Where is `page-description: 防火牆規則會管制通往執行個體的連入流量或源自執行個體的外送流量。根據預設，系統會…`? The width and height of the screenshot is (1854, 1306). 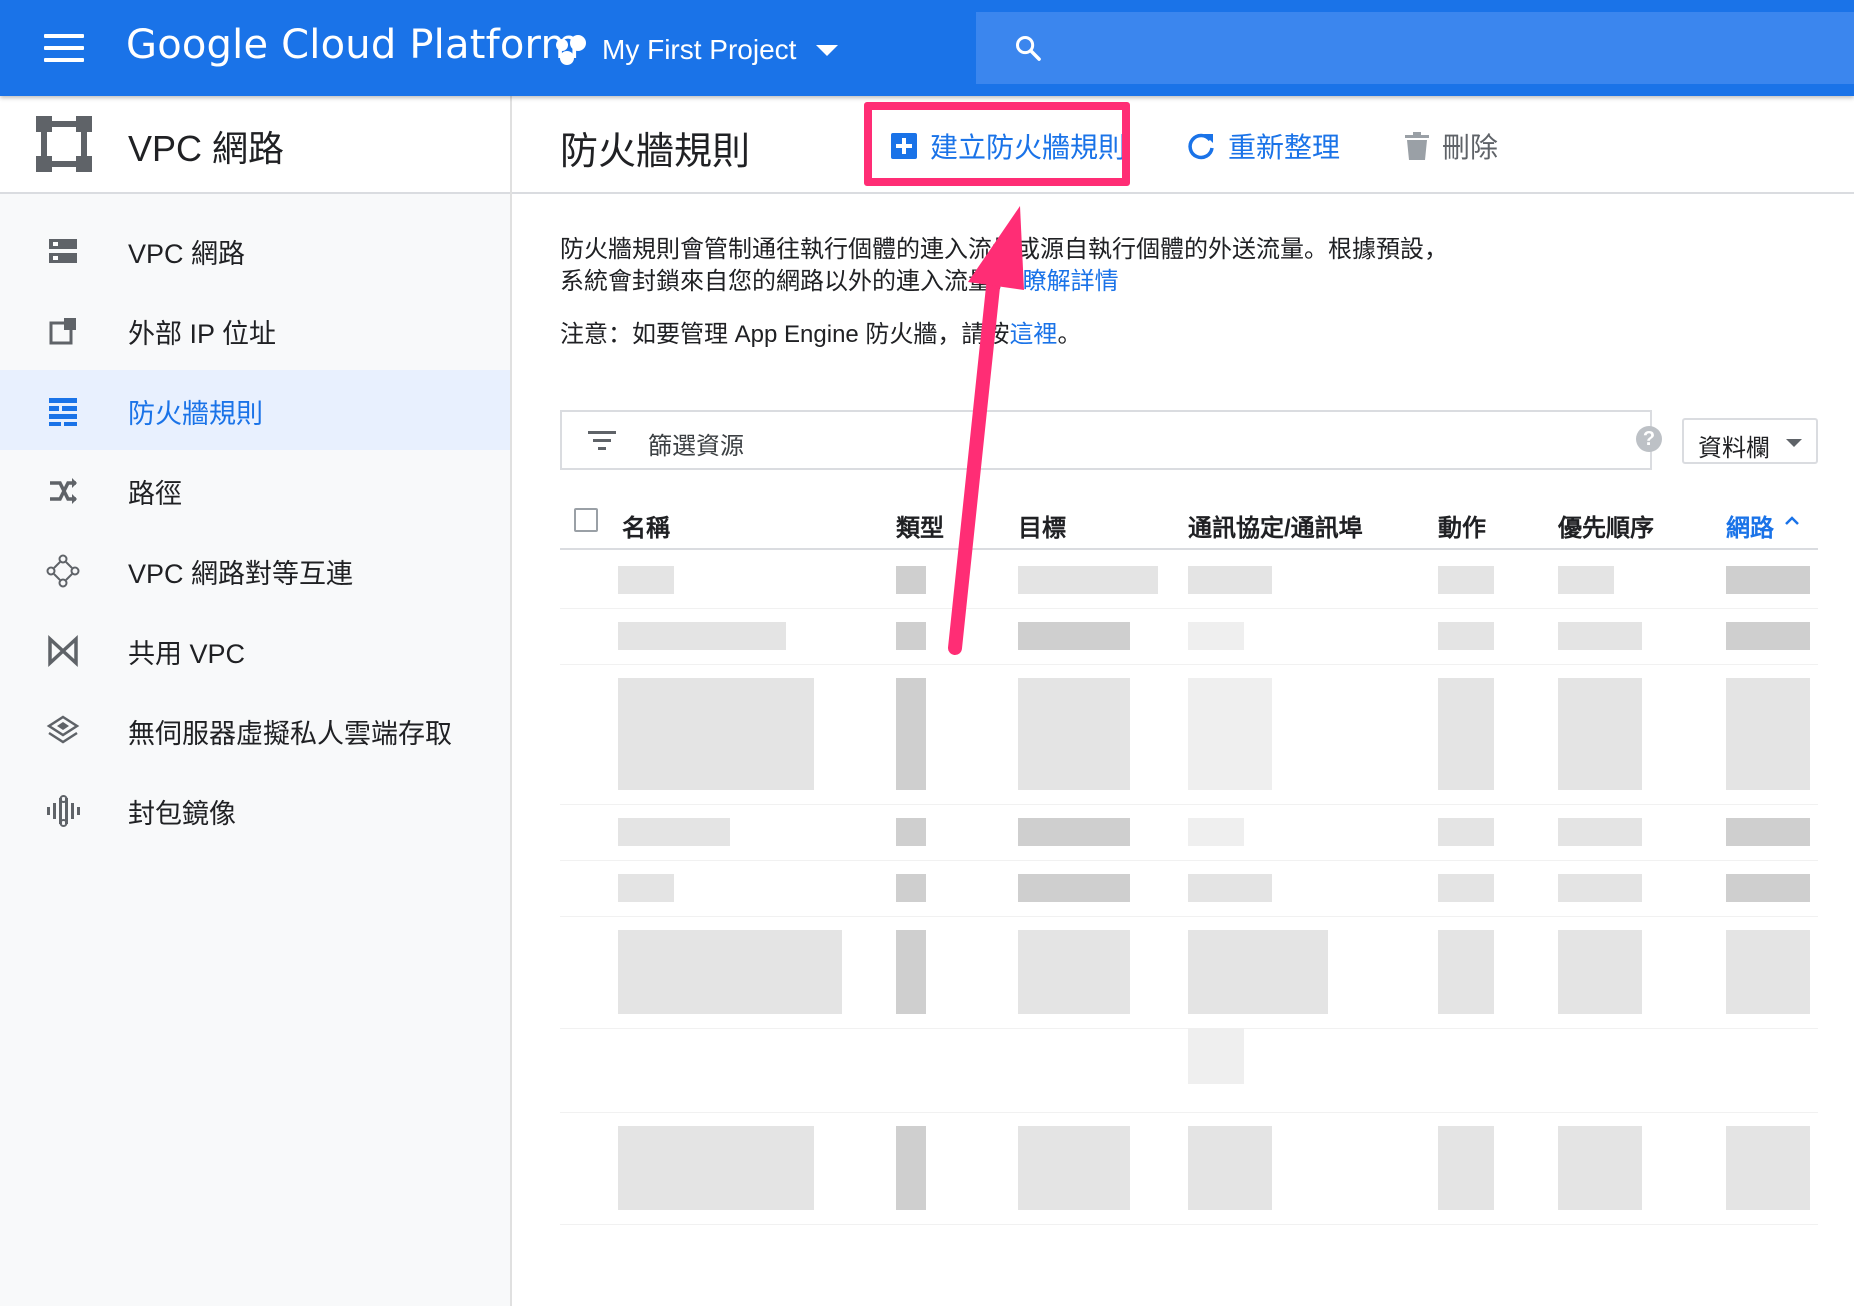 page-description: 防火牆規則會管制通往執行個體的連入流量或源自執行個體的外送流量。根據預設，系統會… is located at coordinates (1010, 266).